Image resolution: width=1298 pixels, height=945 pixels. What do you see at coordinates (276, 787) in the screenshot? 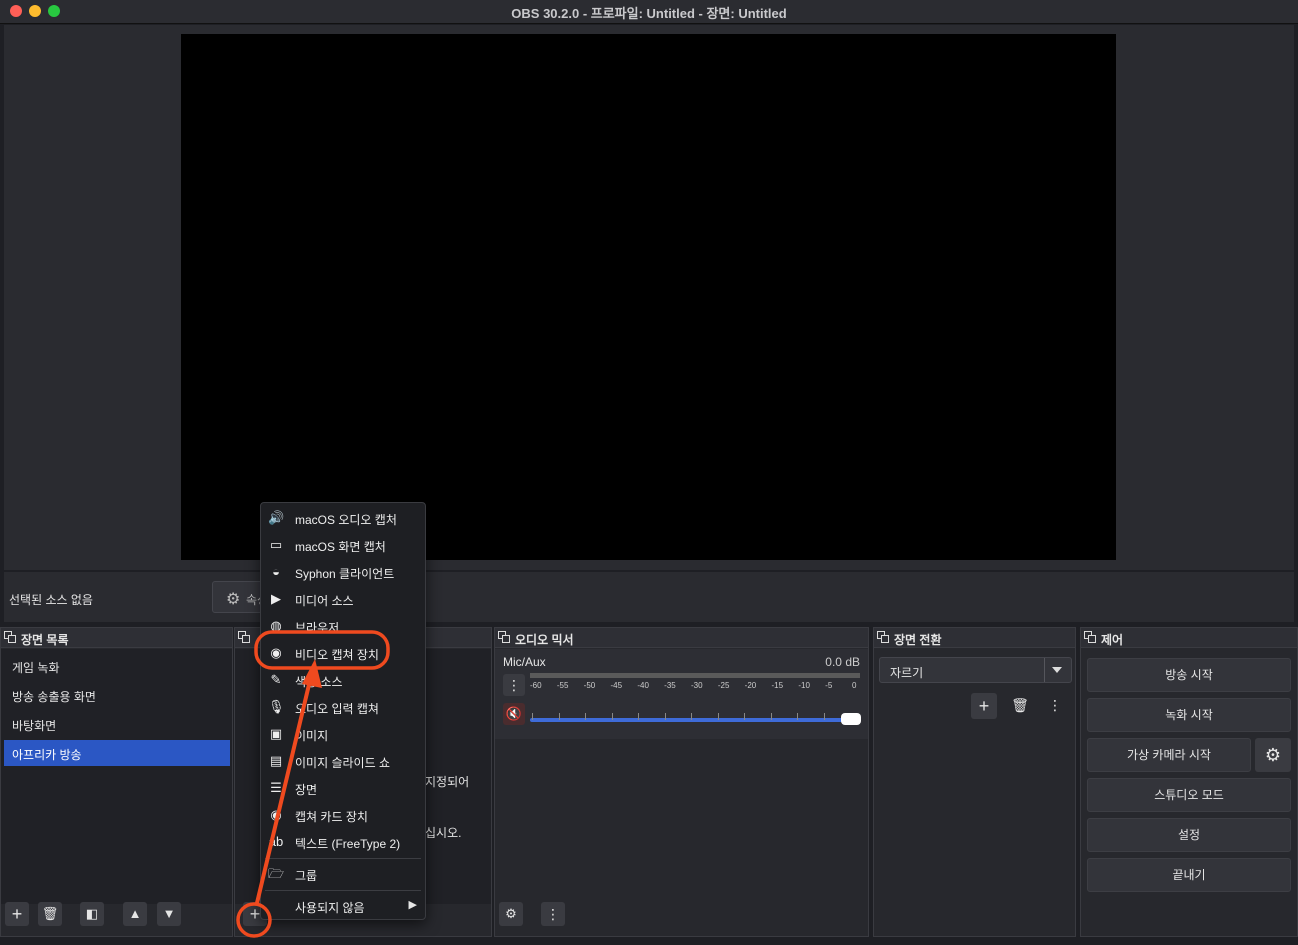
I see `list-icon: ☰` at bounding box center [276, 787].